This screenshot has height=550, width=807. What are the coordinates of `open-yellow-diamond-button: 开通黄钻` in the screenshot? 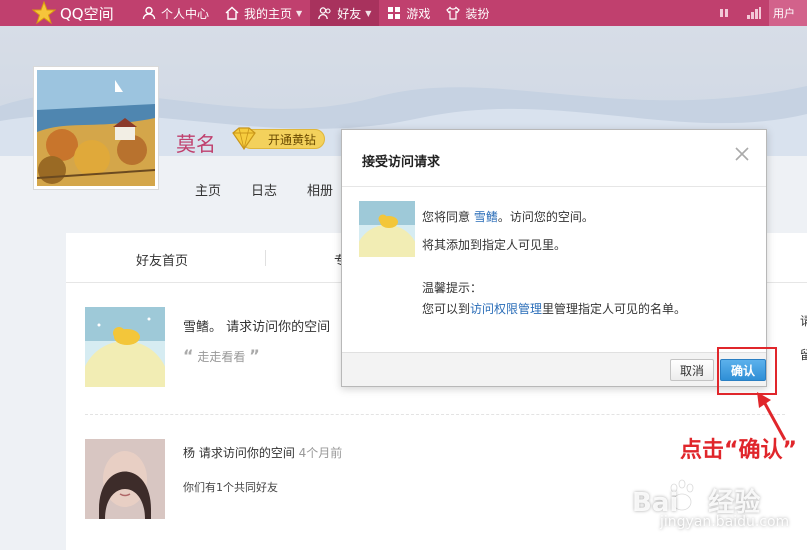 It's located at (277, 139).